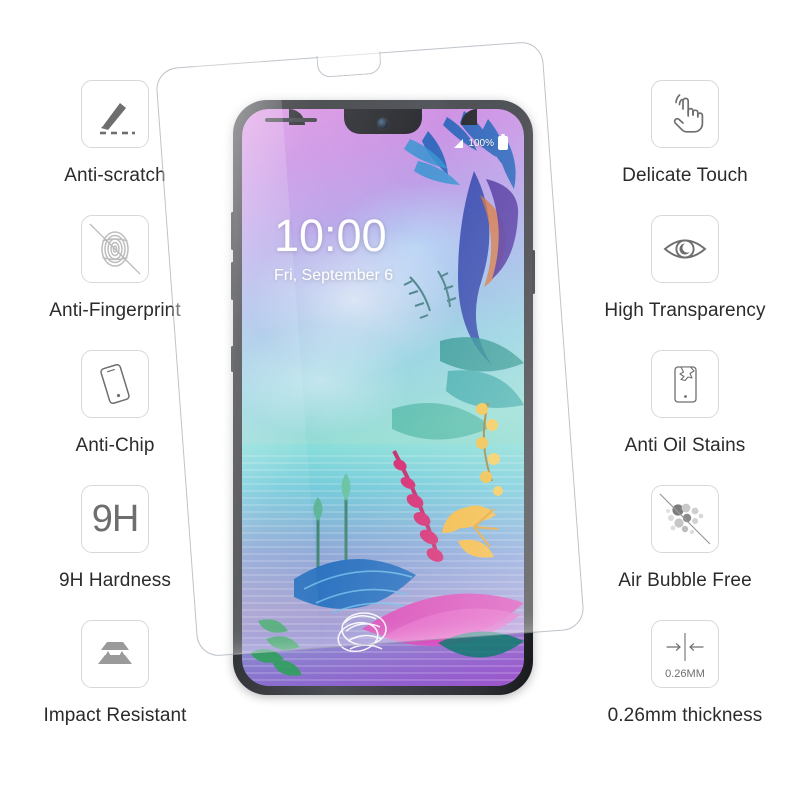 Image resolution: width=800 pixels, height=800 pixels. I want to click on anti-fingerprint-icon, so click(115, 249).